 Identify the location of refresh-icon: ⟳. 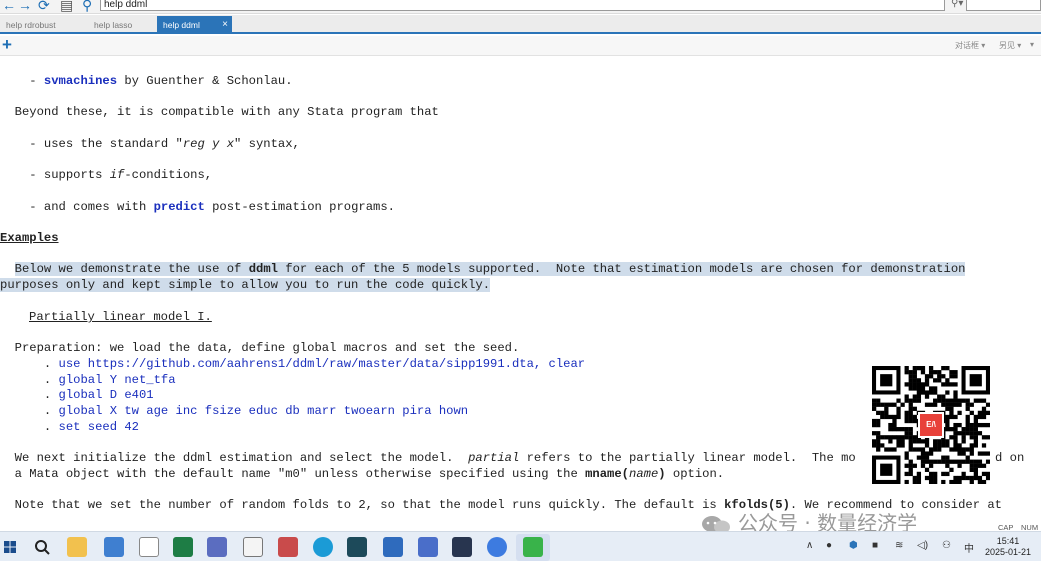
(44, 6).